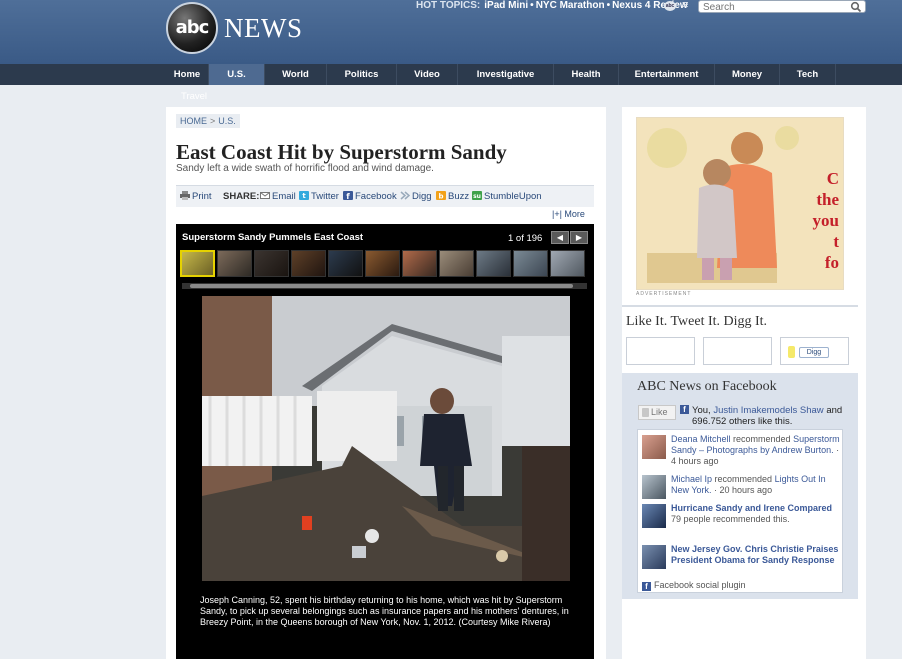 The height and width of the screenshot is (659, 902). What do you see at coordinates (506, 5) in the screenshot?
I see `hot-topic-ipad-mini: iPad Mini` at bounding box center [506, 5].